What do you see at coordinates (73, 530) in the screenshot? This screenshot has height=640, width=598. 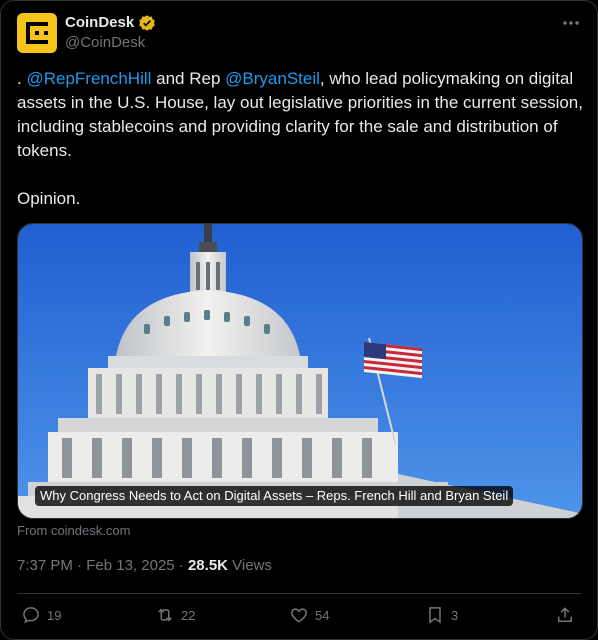 I see `link-source: From coindesk.com` at bounding box center [73, 530].